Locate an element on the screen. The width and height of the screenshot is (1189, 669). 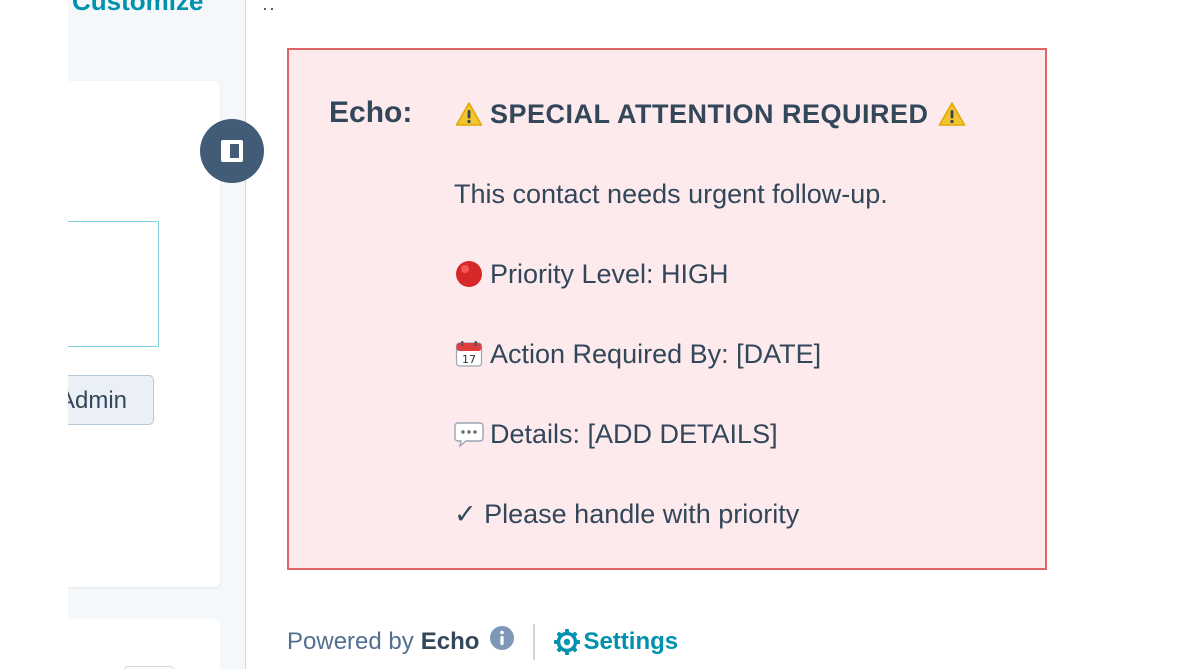
alert-heading: SPECIAL ATTENTION REQUIRED is located at coordinates (709, 114).